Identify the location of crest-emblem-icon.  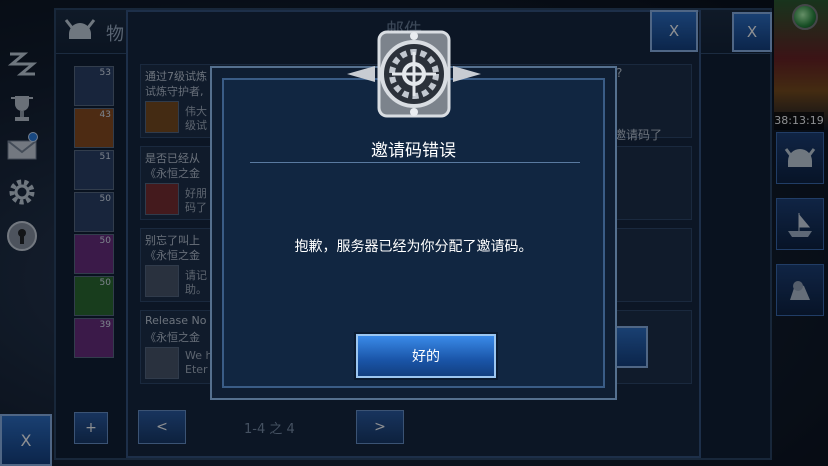
(414, 74).